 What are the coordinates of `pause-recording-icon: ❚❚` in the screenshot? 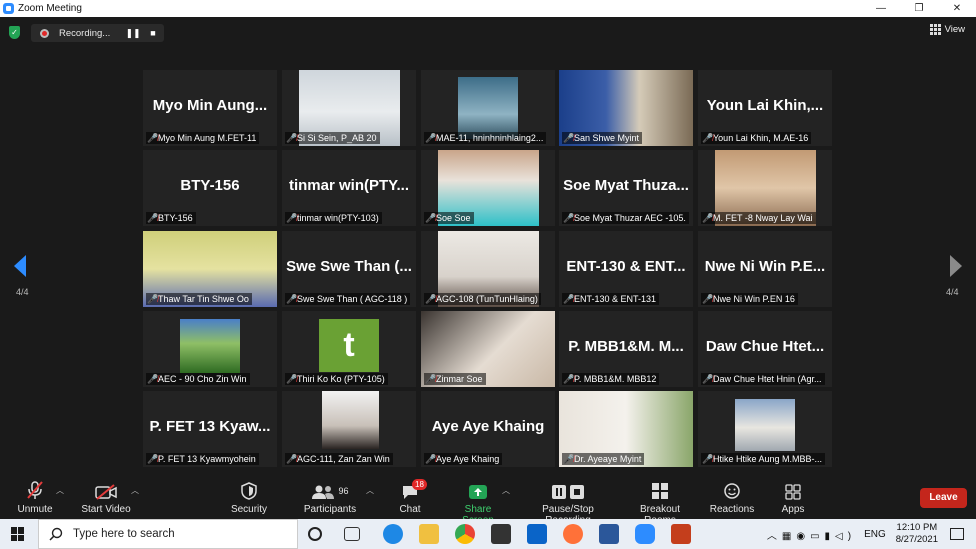 It's located at (133, 33).